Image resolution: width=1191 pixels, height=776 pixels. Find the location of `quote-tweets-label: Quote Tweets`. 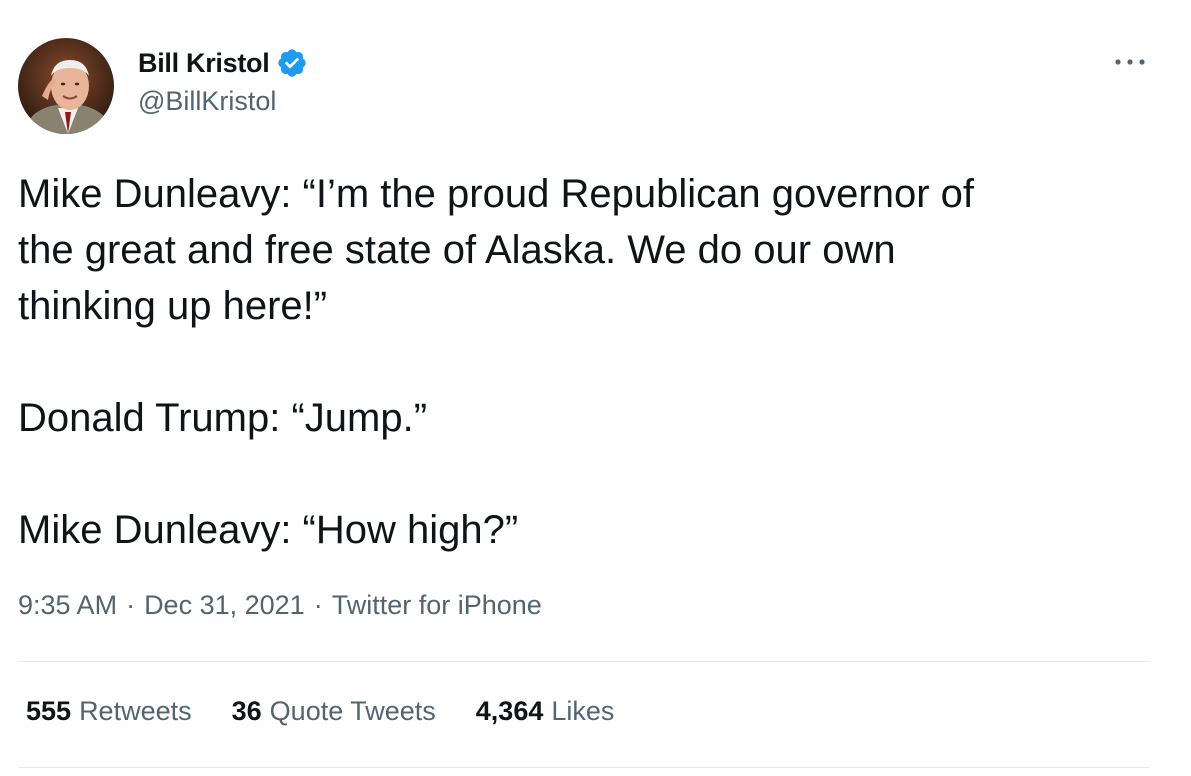

quote-tweets-label: Quote Tweets is located at coordinates (352, 711).